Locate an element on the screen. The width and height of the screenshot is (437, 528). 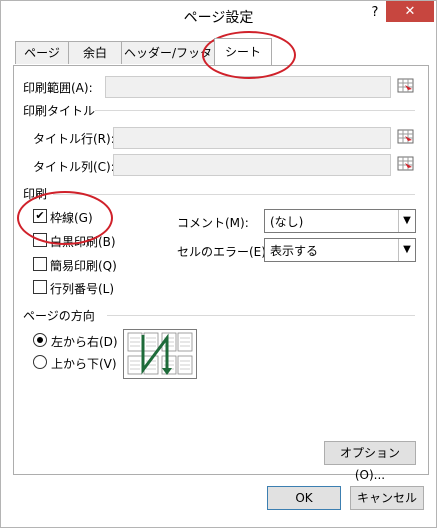
title-bar: ページ設定 ? ✕ is located at coordinates (218, 16).